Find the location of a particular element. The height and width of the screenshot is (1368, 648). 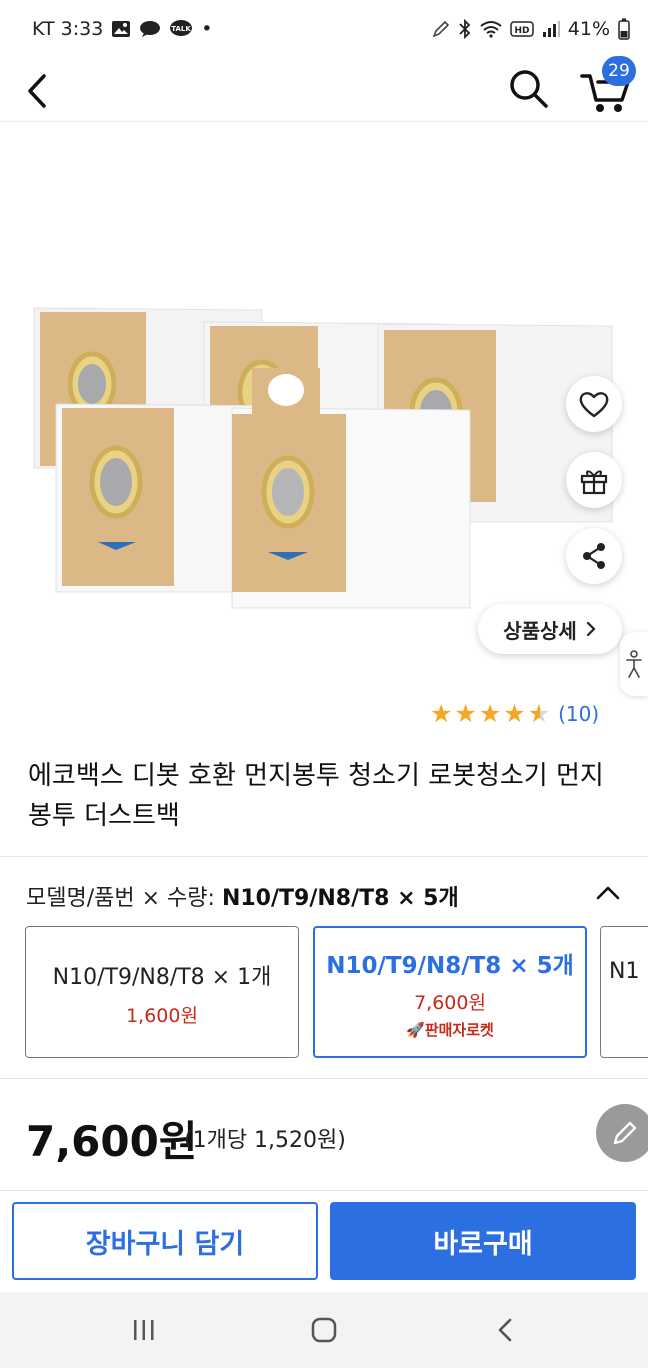

total-price: 7,600원 is located at coordinates (112, 1141).